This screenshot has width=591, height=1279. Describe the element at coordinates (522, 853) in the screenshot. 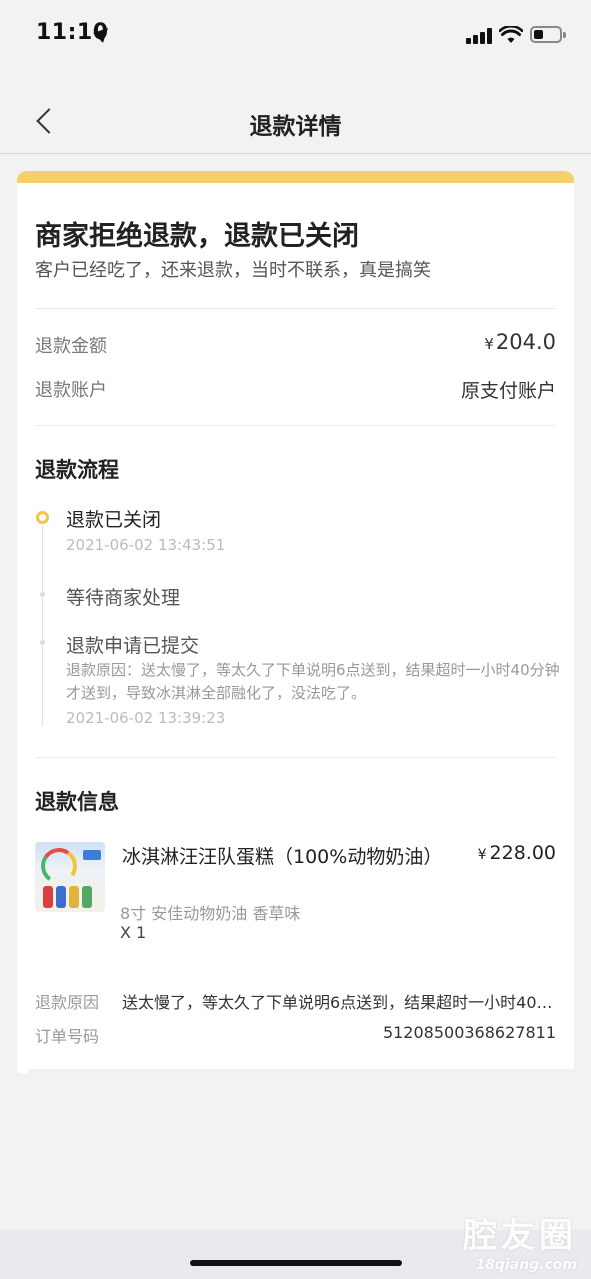

I see `product-price-number: 228.00` at that location.